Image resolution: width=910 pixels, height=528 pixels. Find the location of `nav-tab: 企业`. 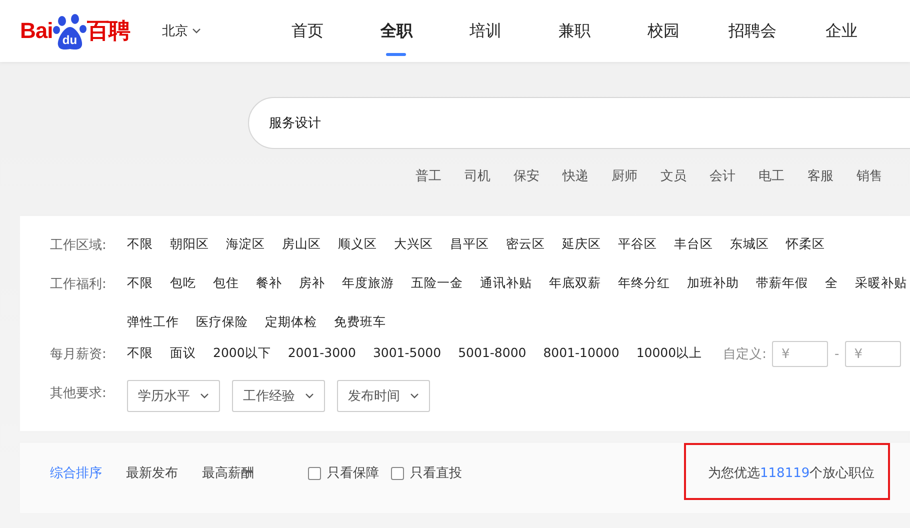

nav-tab: 企业 is located at coordinates (841, 31).